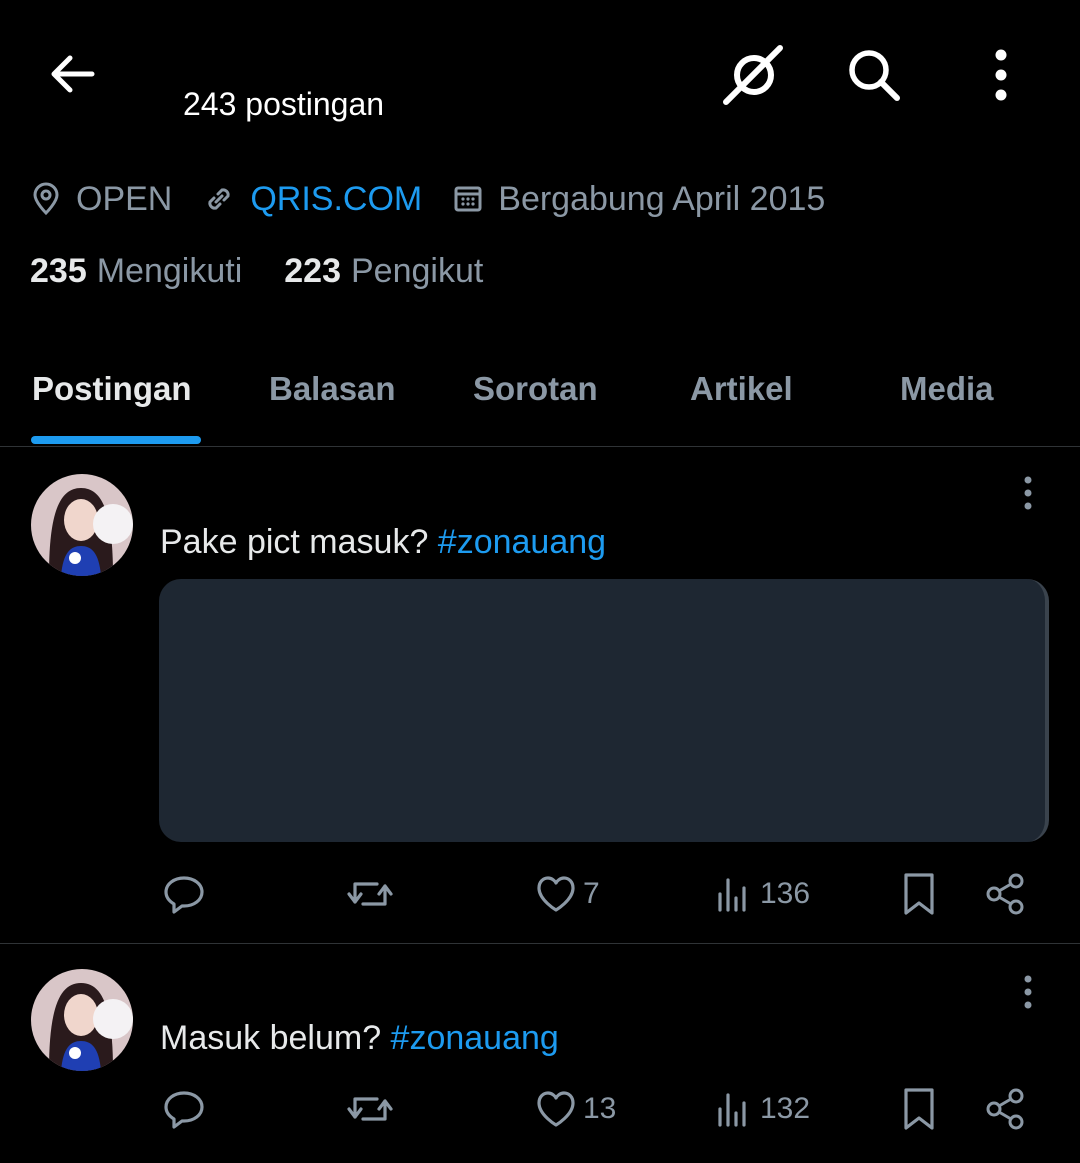 This screenshot has width=1080, height=1163. I want to click on grok-icon, so click(753, 75).